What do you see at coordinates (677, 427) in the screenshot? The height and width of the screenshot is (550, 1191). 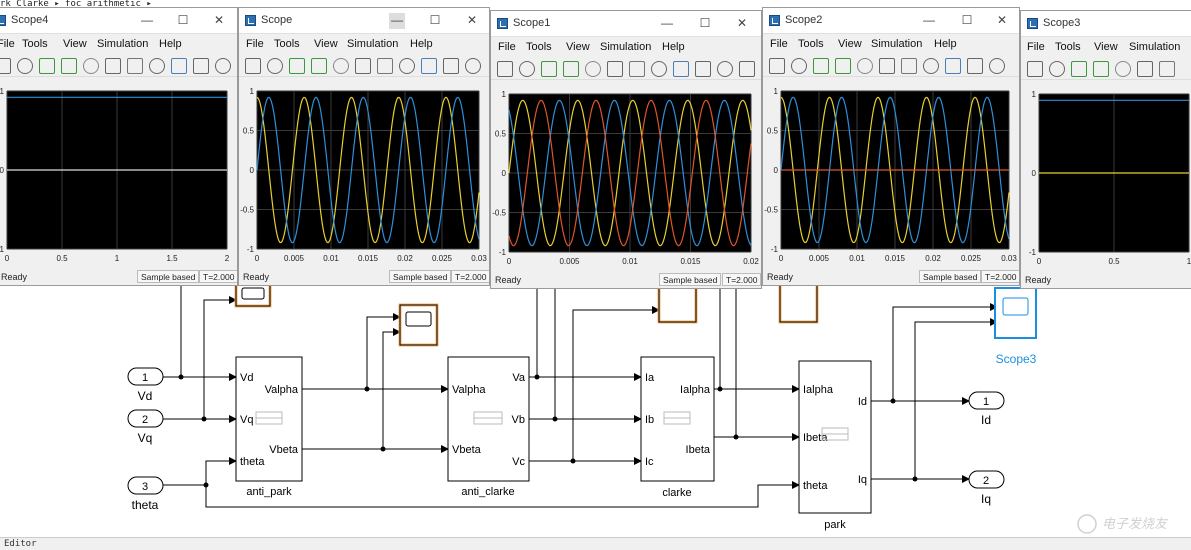 I see `clarke-block: Ia Ib Ic Ialpha Ibeta clarke` at bounding box center [677, 427].